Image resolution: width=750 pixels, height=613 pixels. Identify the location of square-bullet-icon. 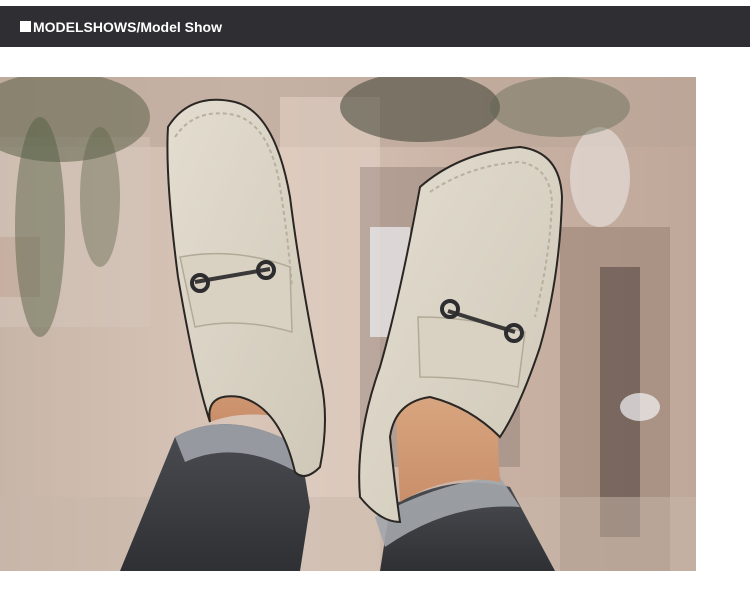
(25, 26).